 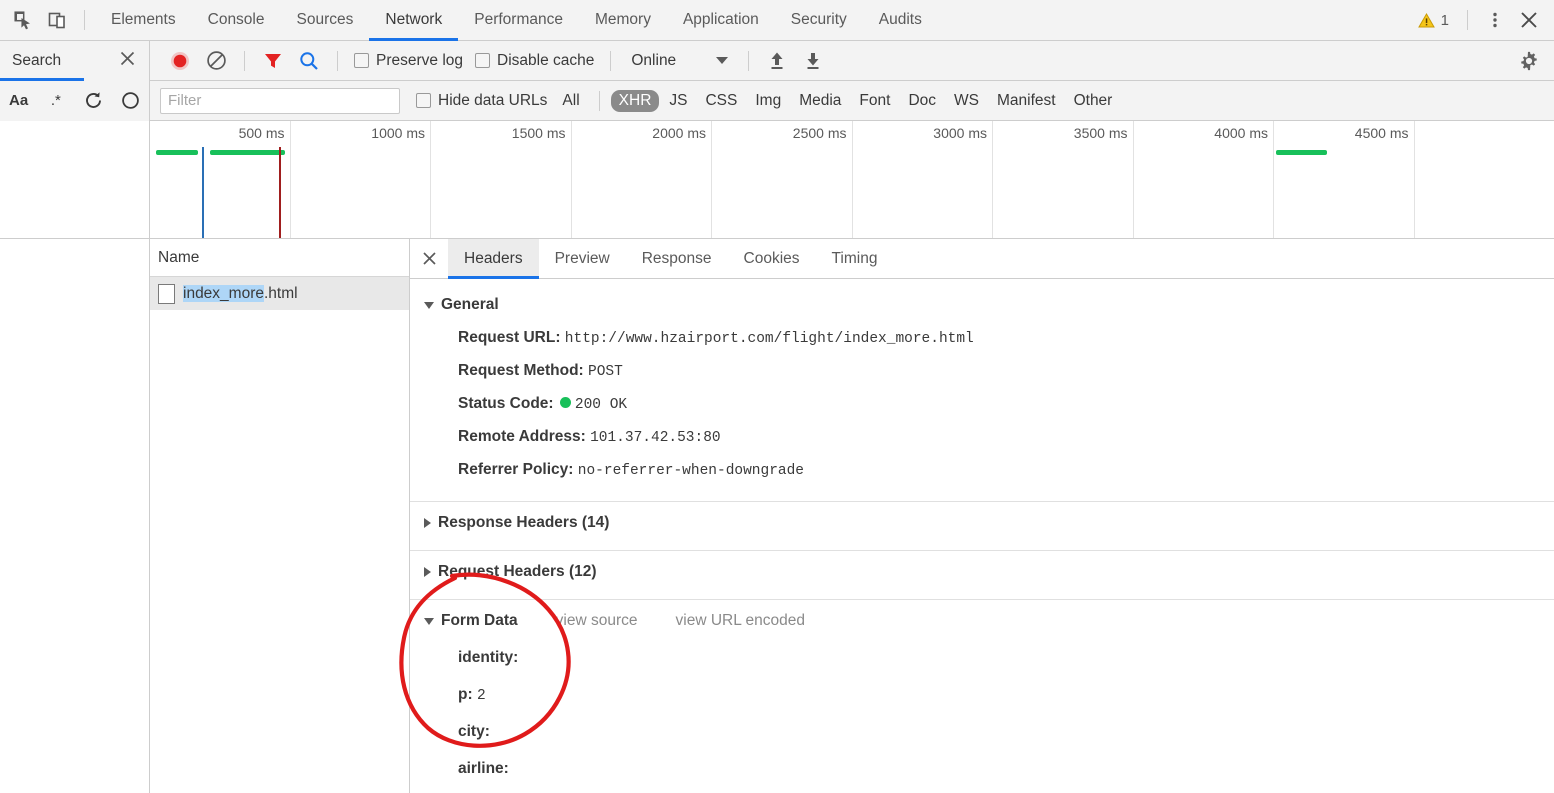 I want to click on device-toolbar-icon, so click(x=57, y=20).